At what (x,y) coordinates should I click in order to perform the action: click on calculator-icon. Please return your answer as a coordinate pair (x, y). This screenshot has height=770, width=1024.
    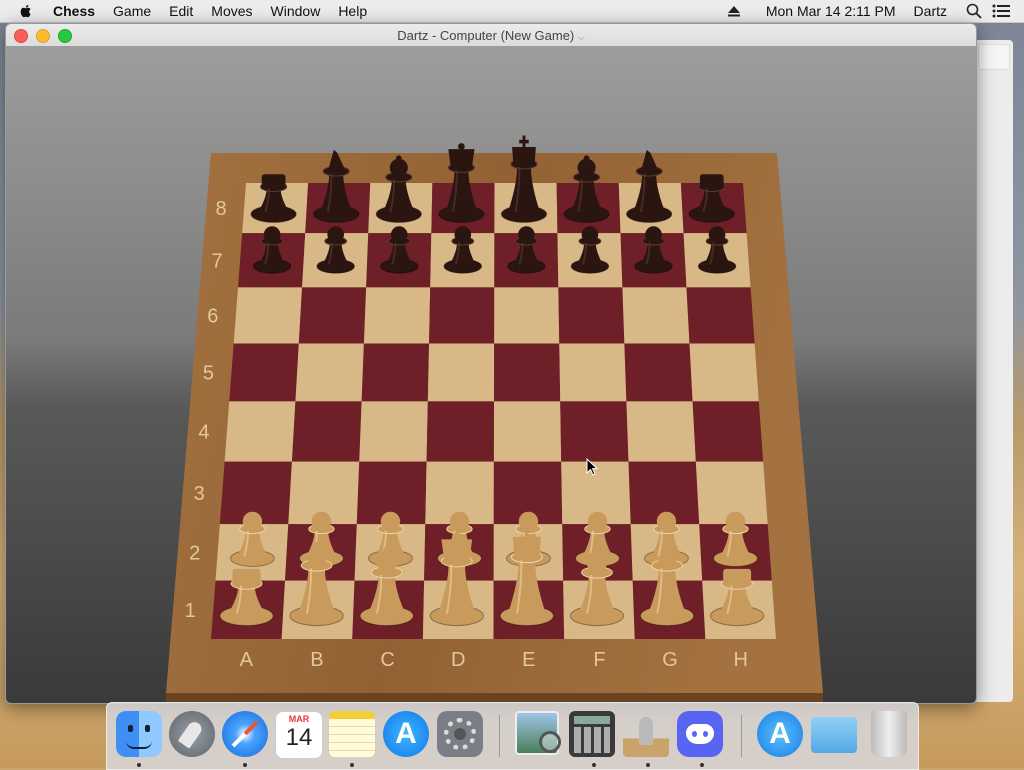
    Looking at the image, I should click on (592, 734).